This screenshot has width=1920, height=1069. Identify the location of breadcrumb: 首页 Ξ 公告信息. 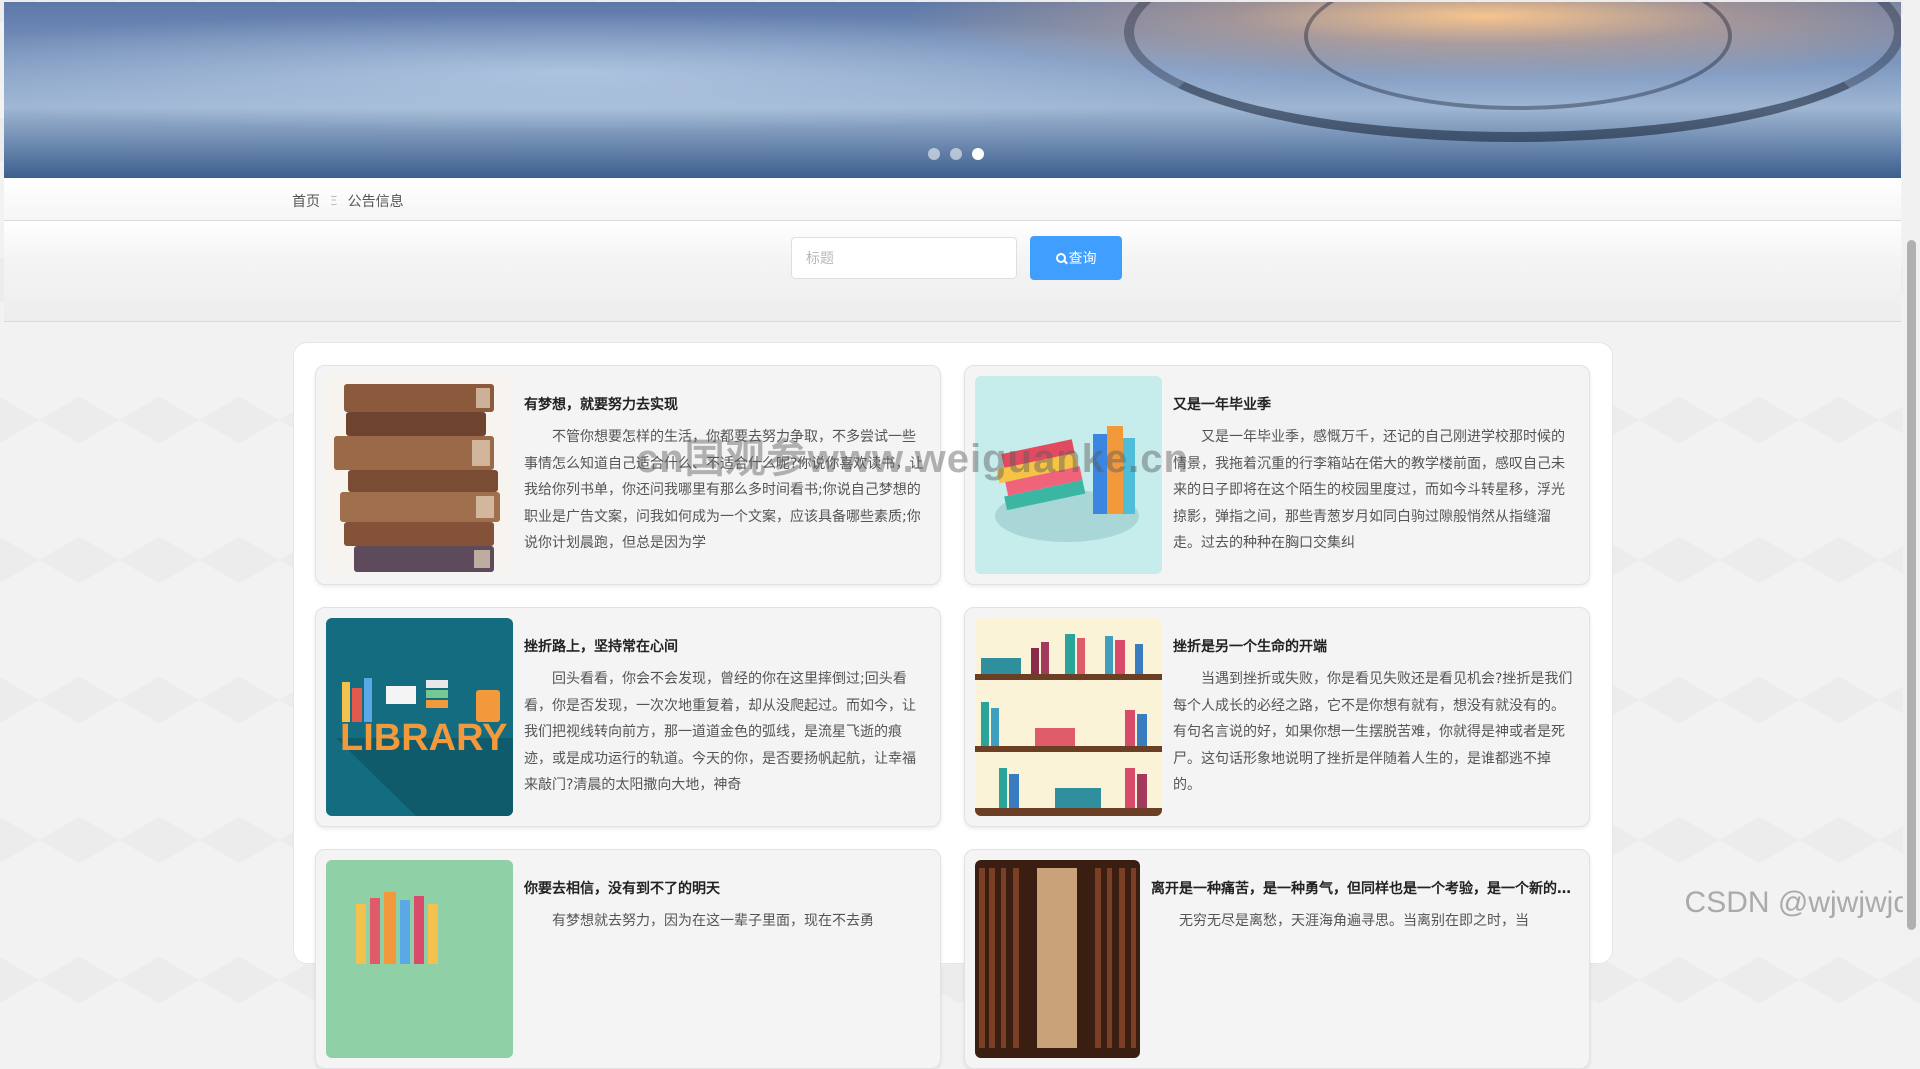
(348, 201).